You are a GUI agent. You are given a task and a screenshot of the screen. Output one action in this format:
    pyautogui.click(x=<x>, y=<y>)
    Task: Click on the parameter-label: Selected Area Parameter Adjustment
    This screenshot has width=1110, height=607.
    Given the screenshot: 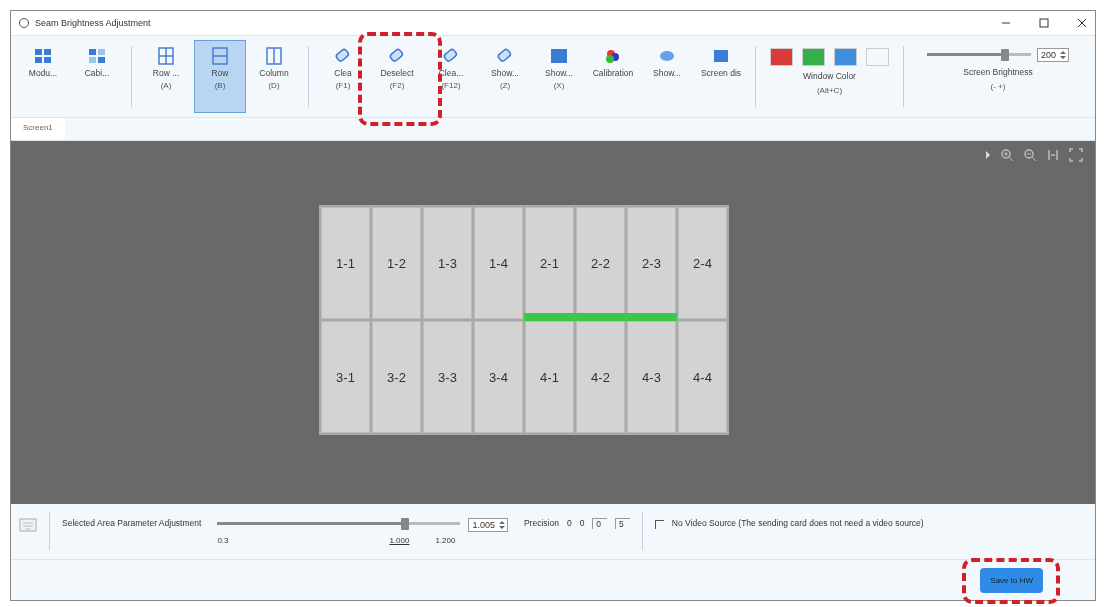 What is the action you would take?
    pyautogui.click(x=132, y=523)
    